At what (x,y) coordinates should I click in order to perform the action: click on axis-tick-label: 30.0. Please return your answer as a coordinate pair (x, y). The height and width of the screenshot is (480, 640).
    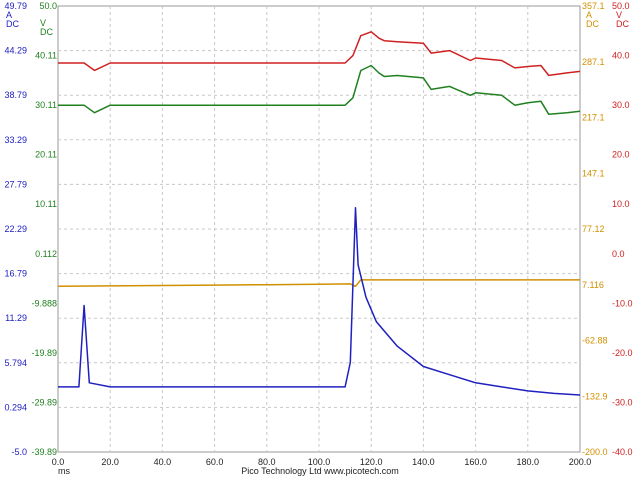
    Looking at the image, I should click on (621, 105).